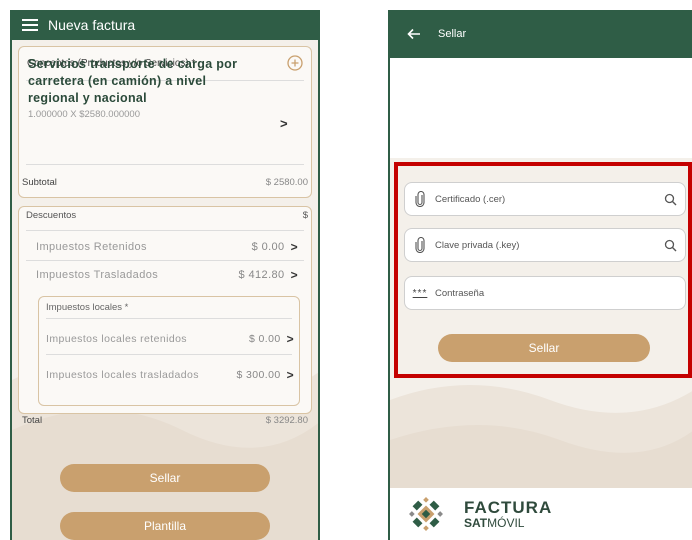 The width and height of the screenshot is (692, 540). Describe the element at coordinates (92, 25) in the screenshot. I see `page-title: Nueva factura` at that location.